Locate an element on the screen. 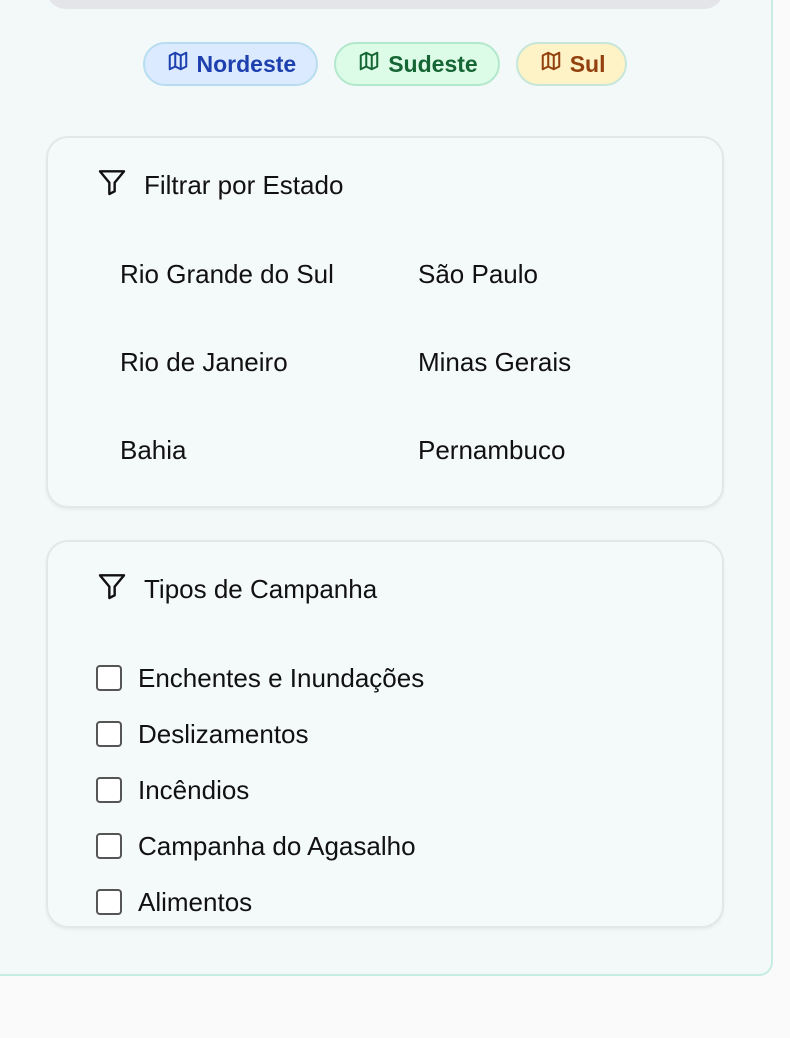  campaign-type-label: Alimentos is located at coordinates (195, 901).